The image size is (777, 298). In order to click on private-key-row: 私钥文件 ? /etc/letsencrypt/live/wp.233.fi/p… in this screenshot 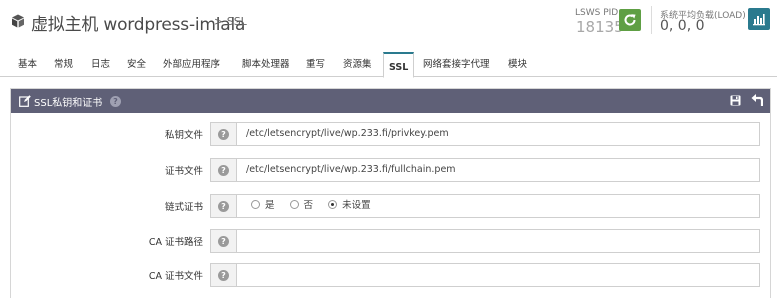, I will do `click(390, 135)`.